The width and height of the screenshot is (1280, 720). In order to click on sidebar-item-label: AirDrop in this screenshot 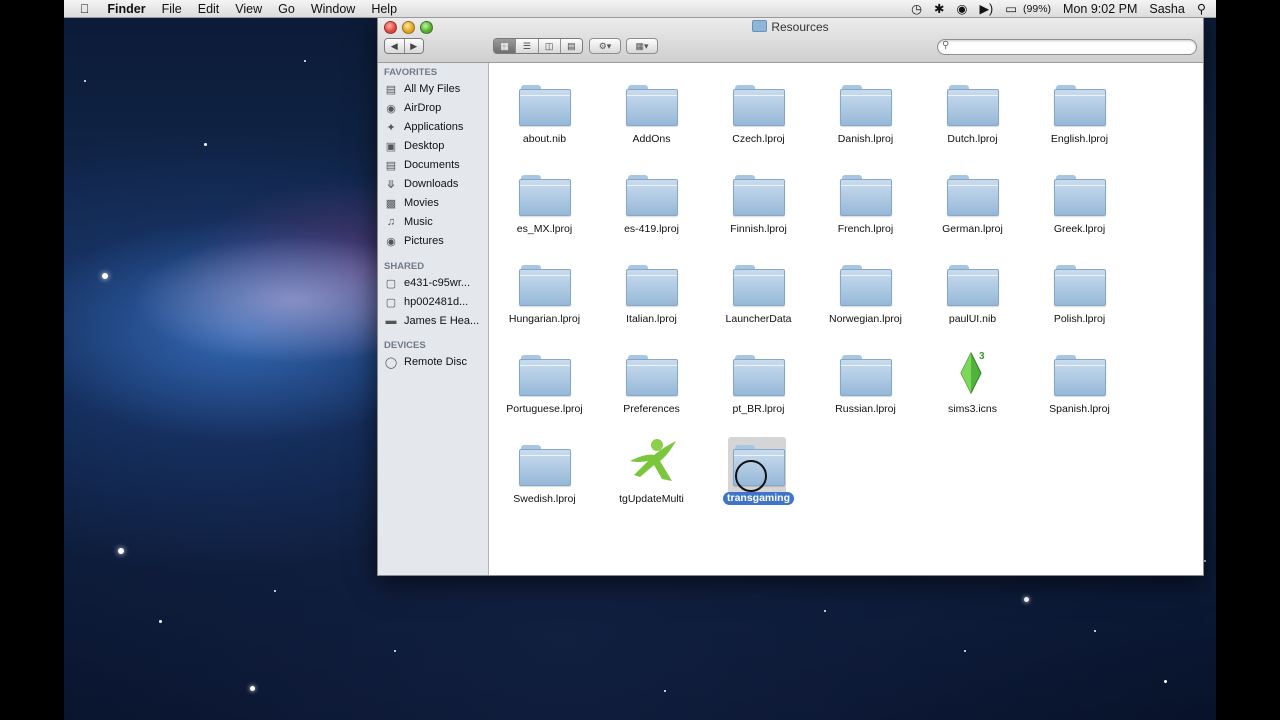, I will do `click(423, 108)`.